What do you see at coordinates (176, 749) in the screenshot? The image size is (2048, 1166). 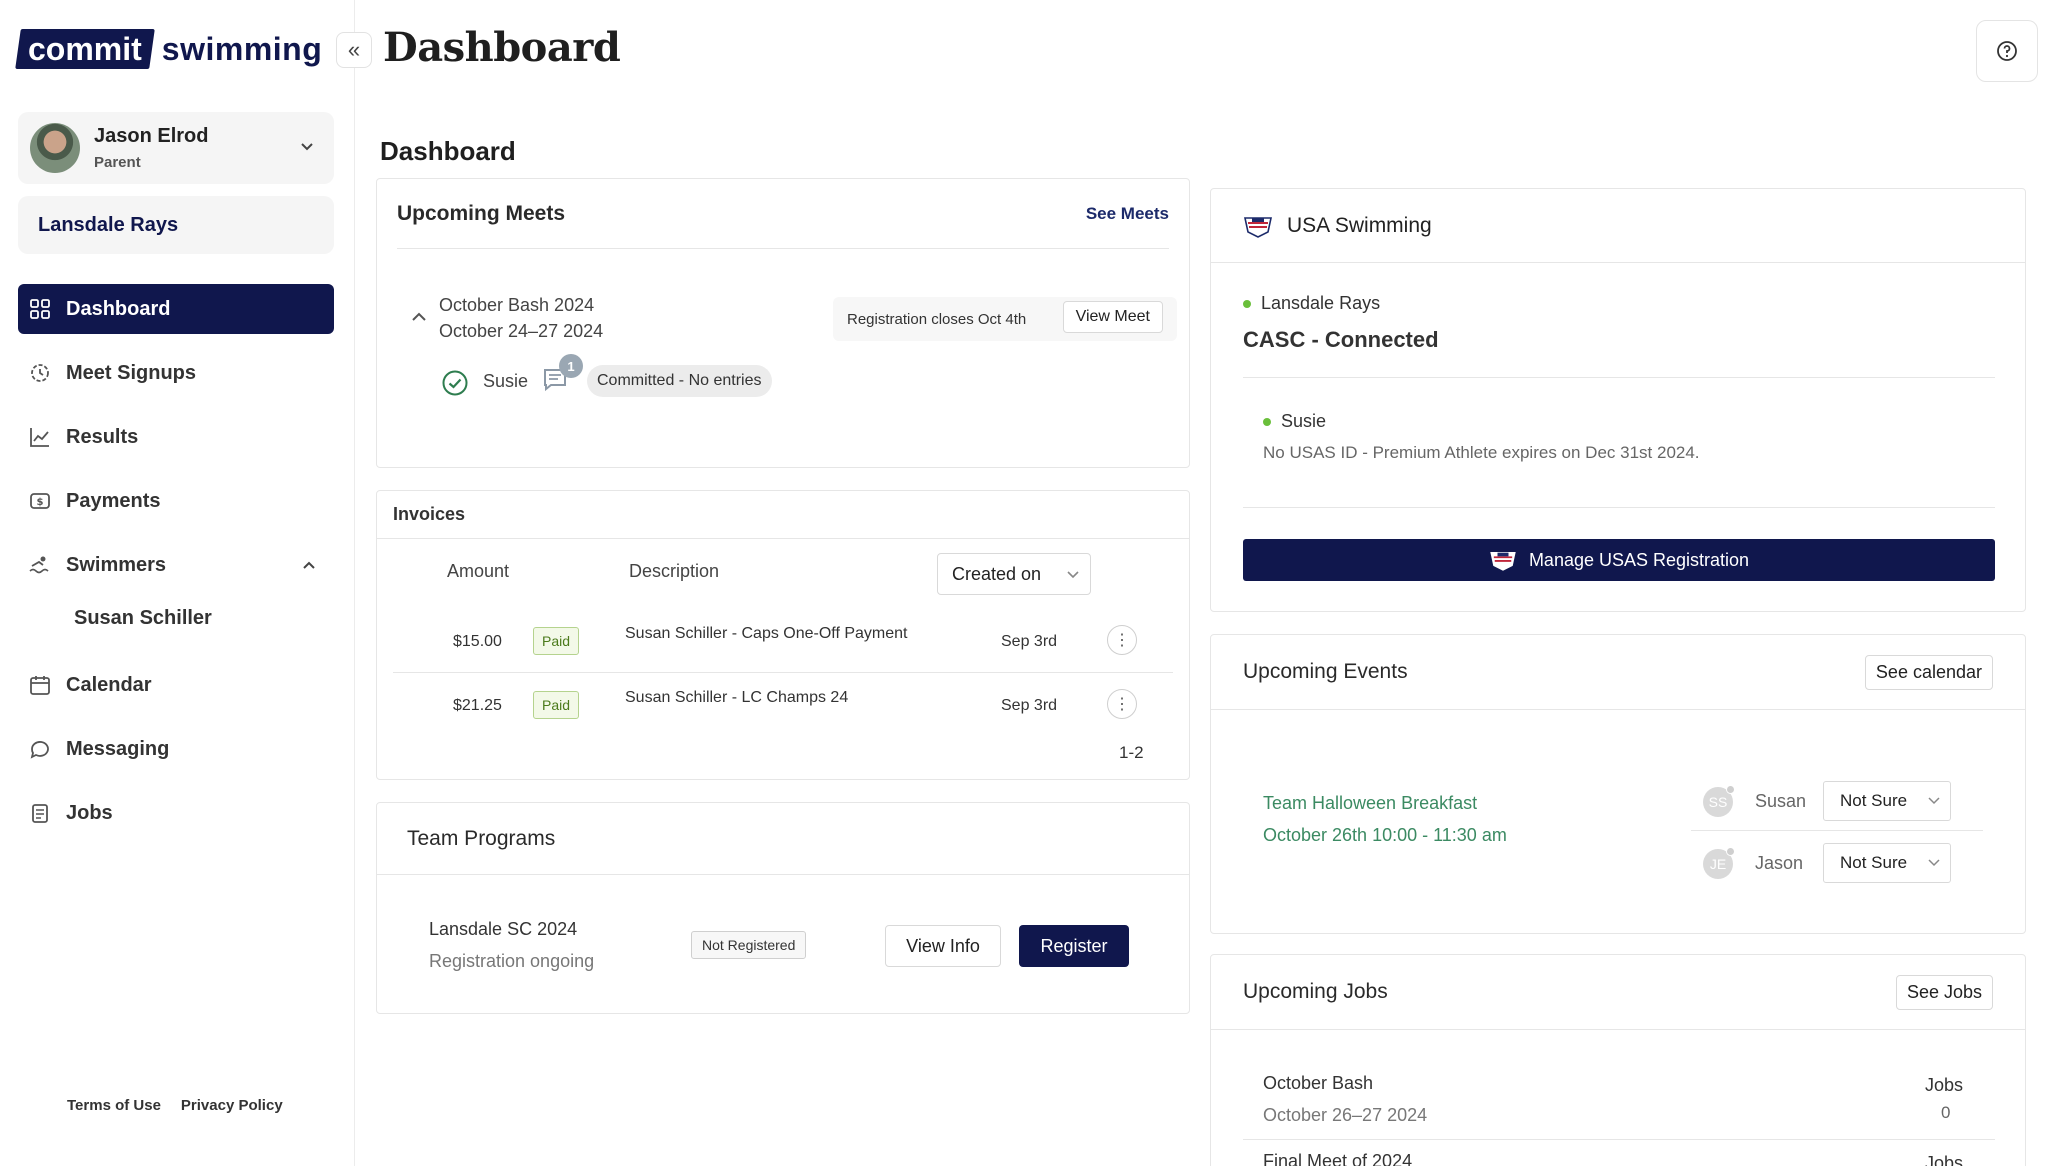 I see `sidebar-item-messaging: Messaging` at bounding box center [176, 749].